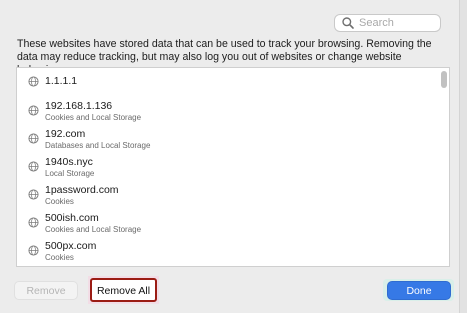 The width and height of the screenshot is (467, 313). What do you see at coordinates (227, 139) in the screenshot?
I see `list-item: 192.com Databases and Local Storage` at bounding box center [227, 139].